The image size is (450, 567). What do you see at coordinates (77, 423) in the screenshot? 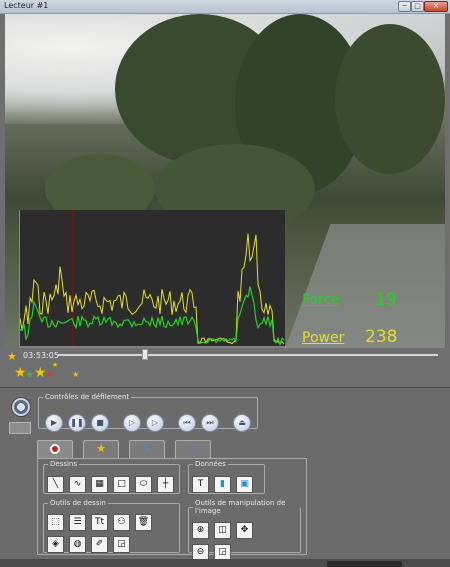
I see `pause-button: ❚❚` at bounding box center [77, 423].